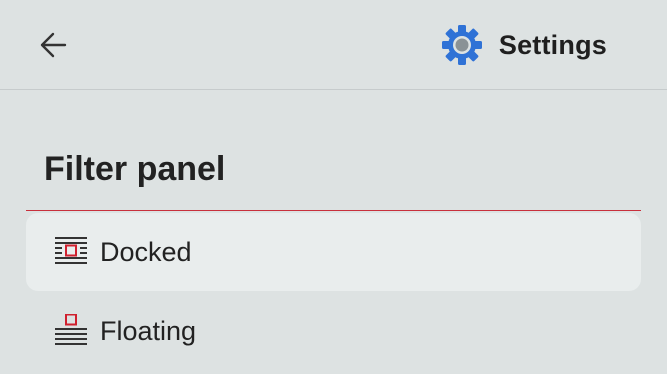  Describe the element at coordinates (333, 210) in the screenshot. I see `section-divider` at that location.